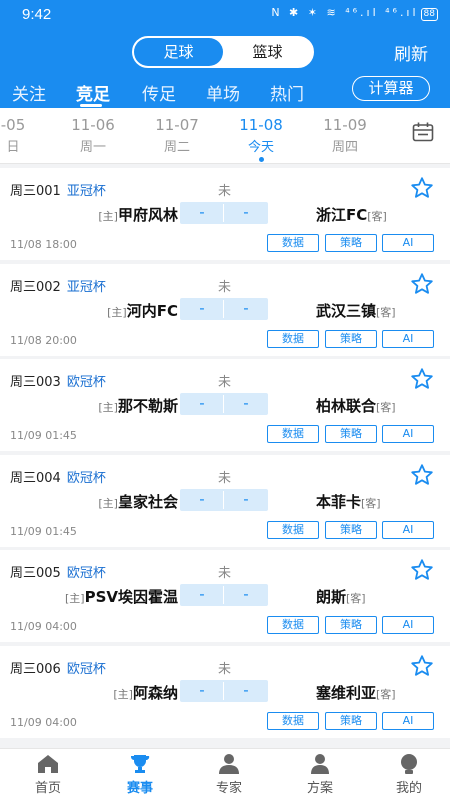 The image size is (450, 800). I want to click on status-bar: 9:42 N ✱ ✶ ≋ ⁴⁶.ıl ⁴⁶.ıl 88, so click(225, 14).